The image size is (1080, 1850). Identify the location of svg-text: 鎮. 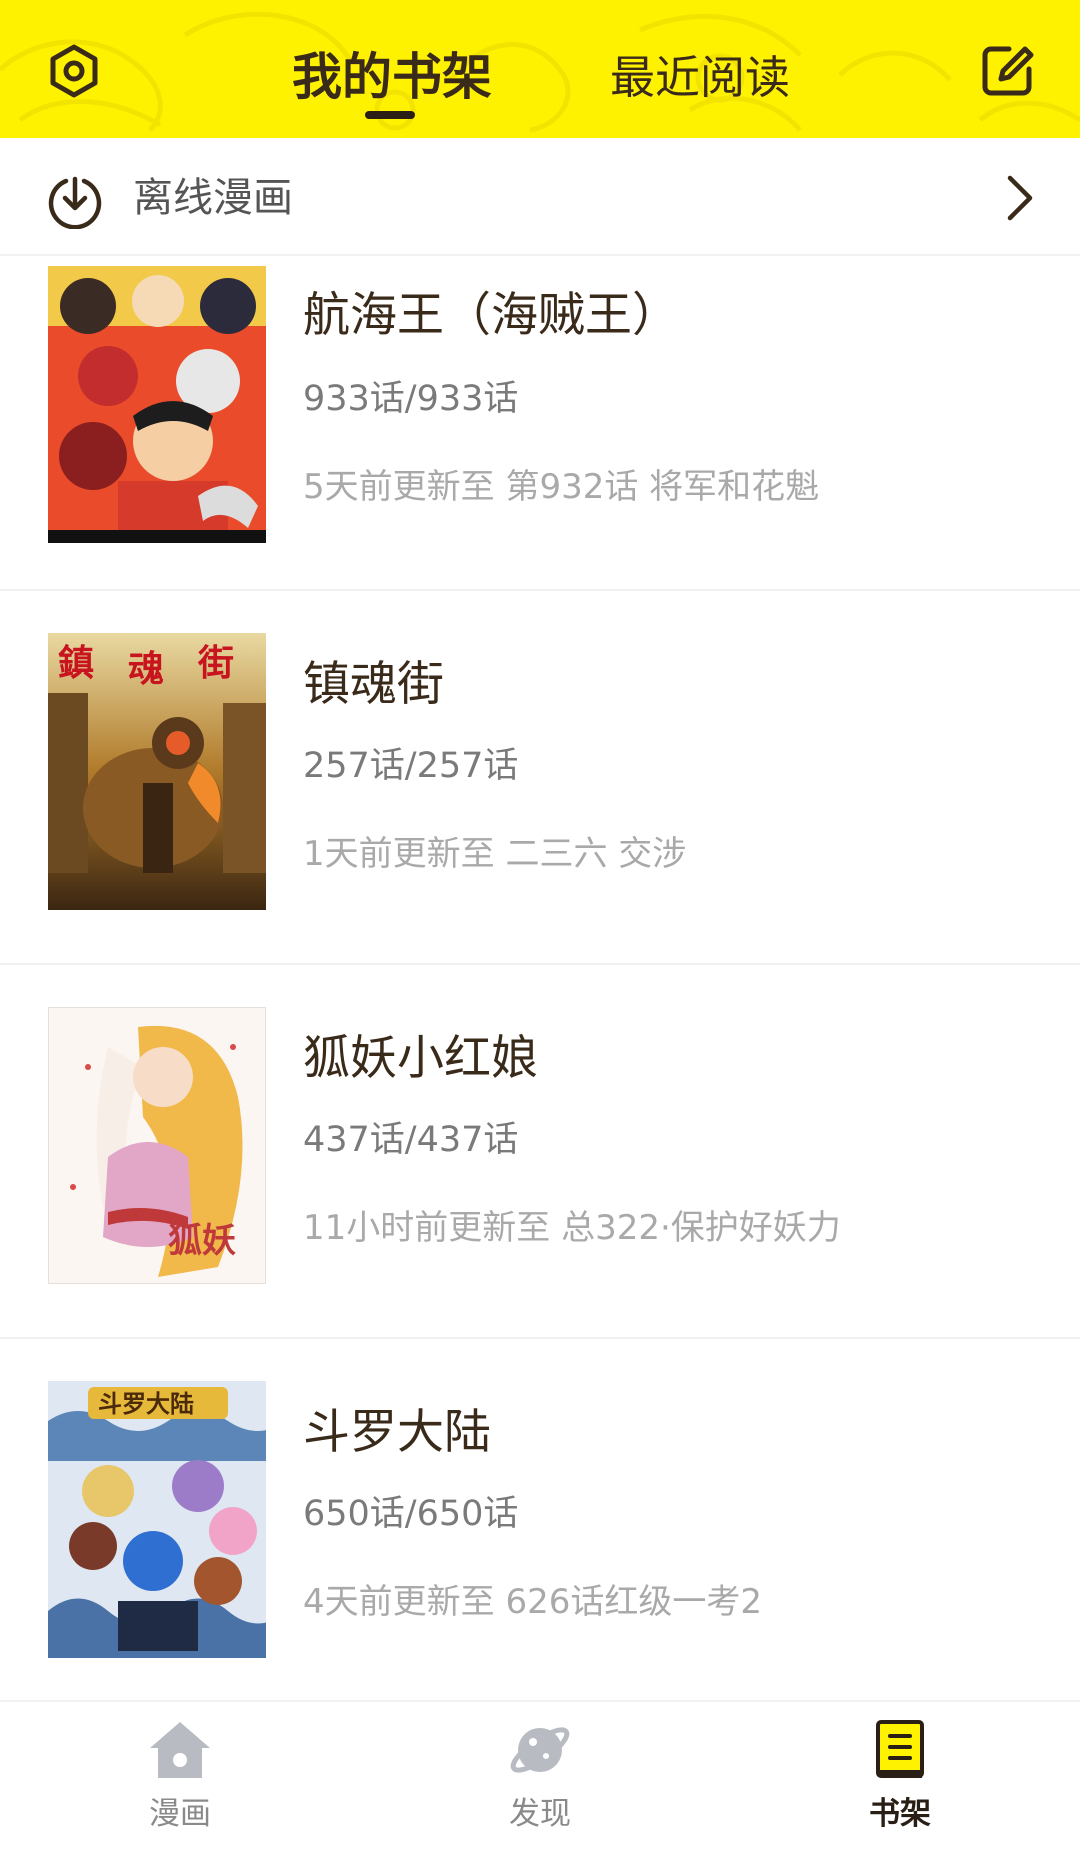
(76, 663).